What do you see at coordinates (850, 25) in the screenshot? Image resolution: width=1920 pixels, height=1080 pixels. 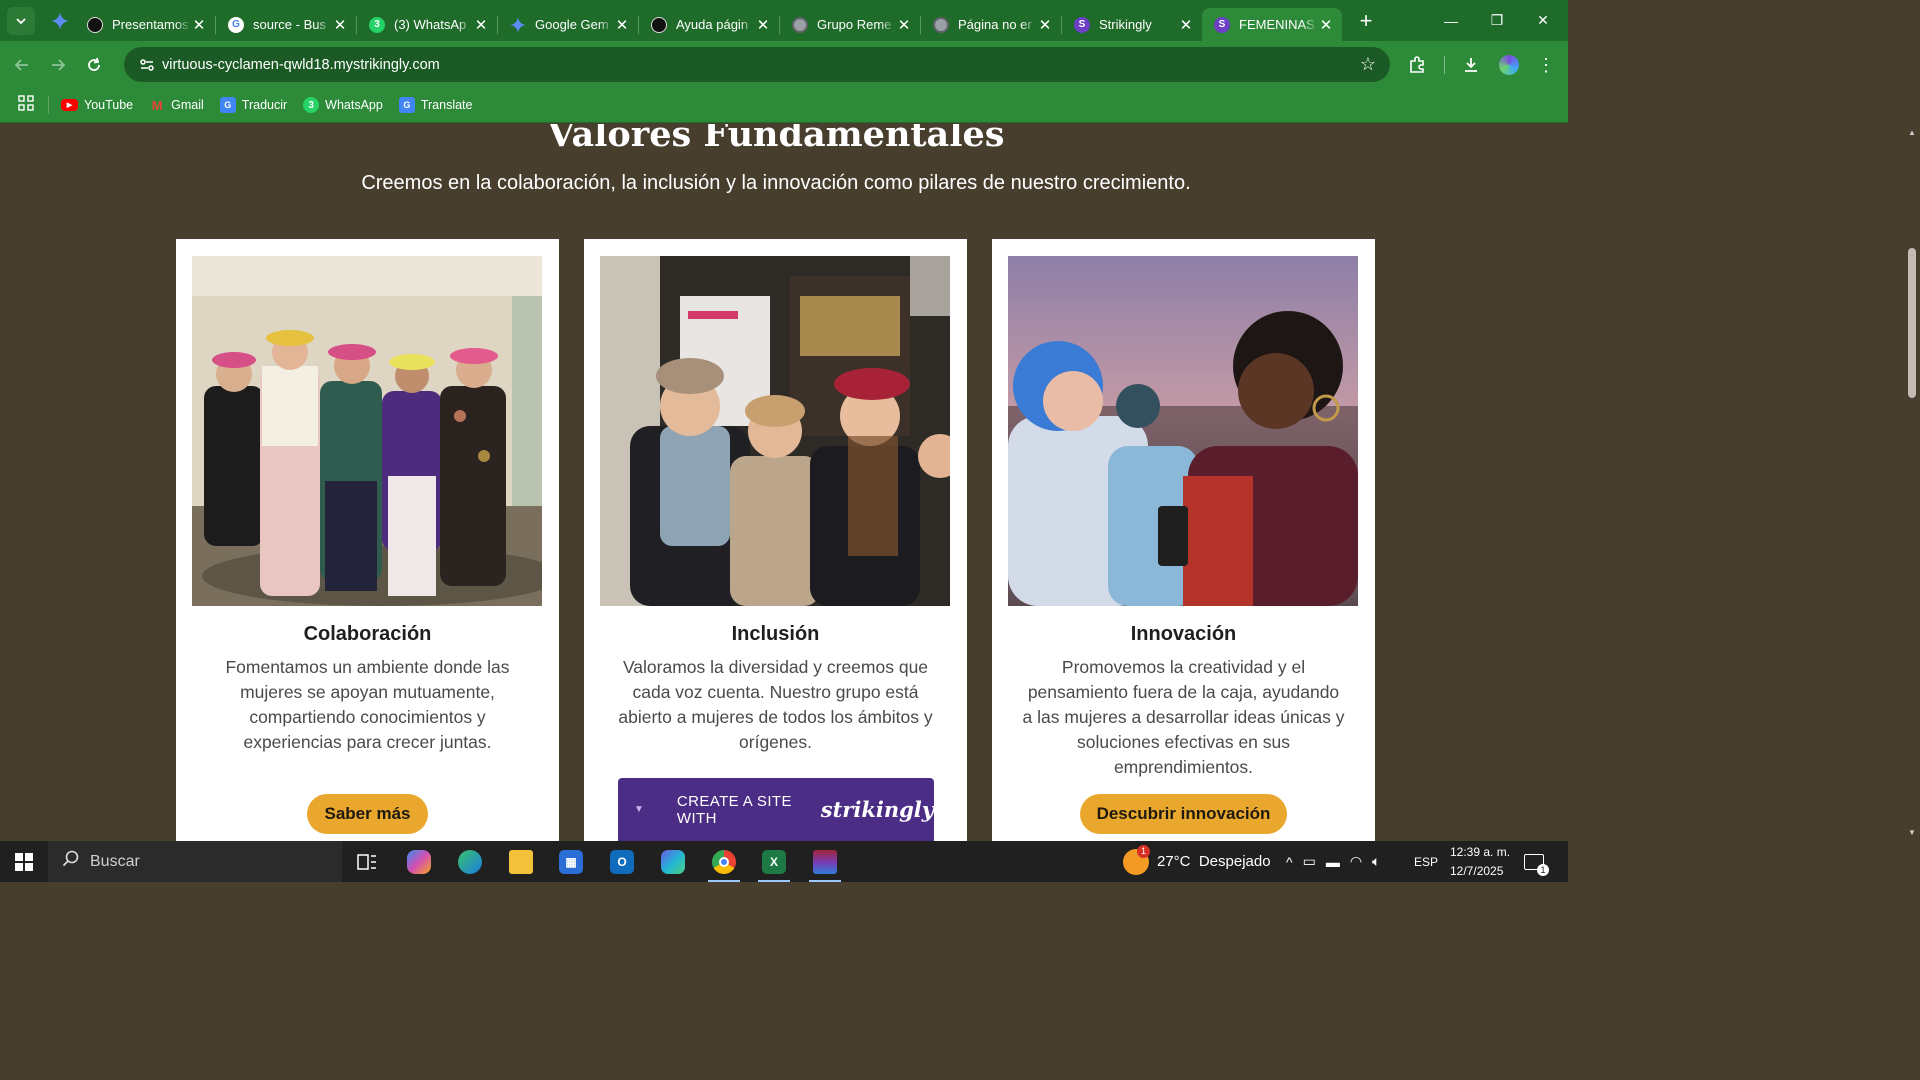 I see `browser-tab: Grupo Reme ✕` at bounding box center [850, 25].